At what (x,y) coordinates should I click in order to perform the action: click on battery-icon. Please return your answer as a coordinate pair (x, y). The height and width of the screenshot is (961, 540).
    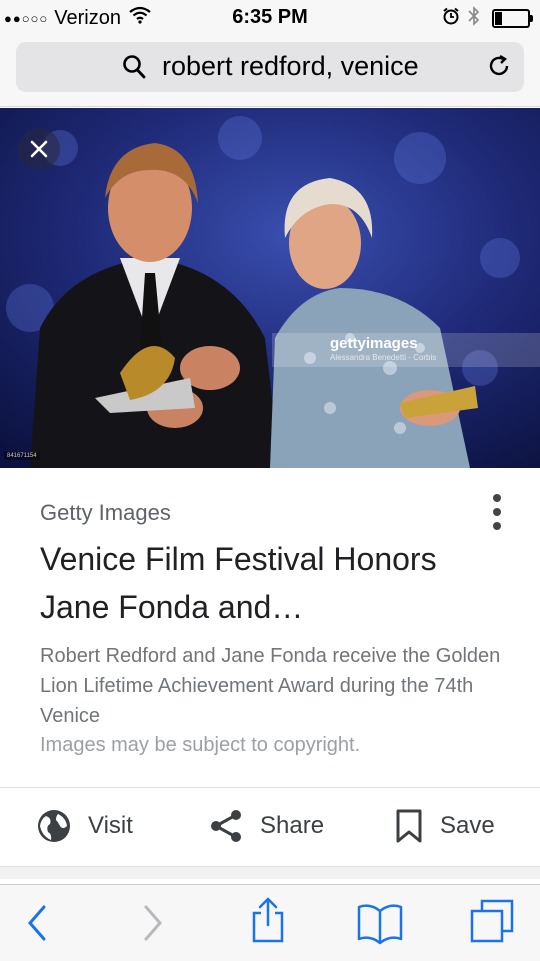
    Looking at the image, I should click on (512, 18).